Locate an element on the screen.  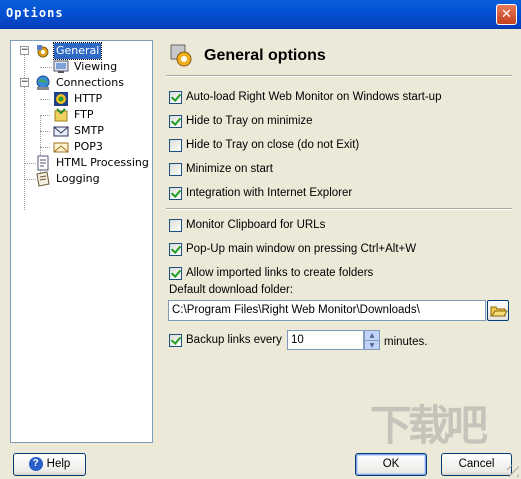
smtp-icon is located at coordinates (61, 131).